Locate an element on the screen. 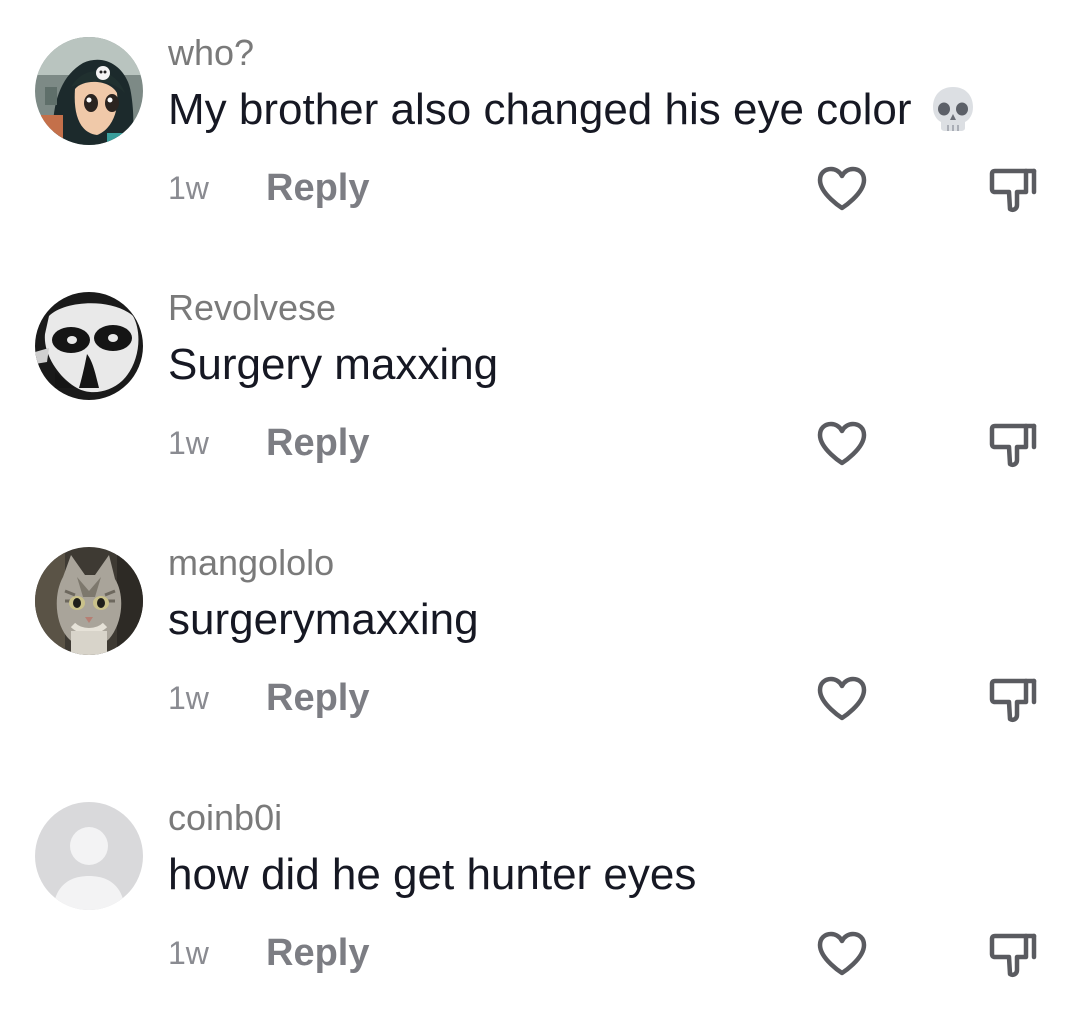 This screenshot has height=1020, width=1080. comment-username: coinb0i is located at coordinates (225, 818).